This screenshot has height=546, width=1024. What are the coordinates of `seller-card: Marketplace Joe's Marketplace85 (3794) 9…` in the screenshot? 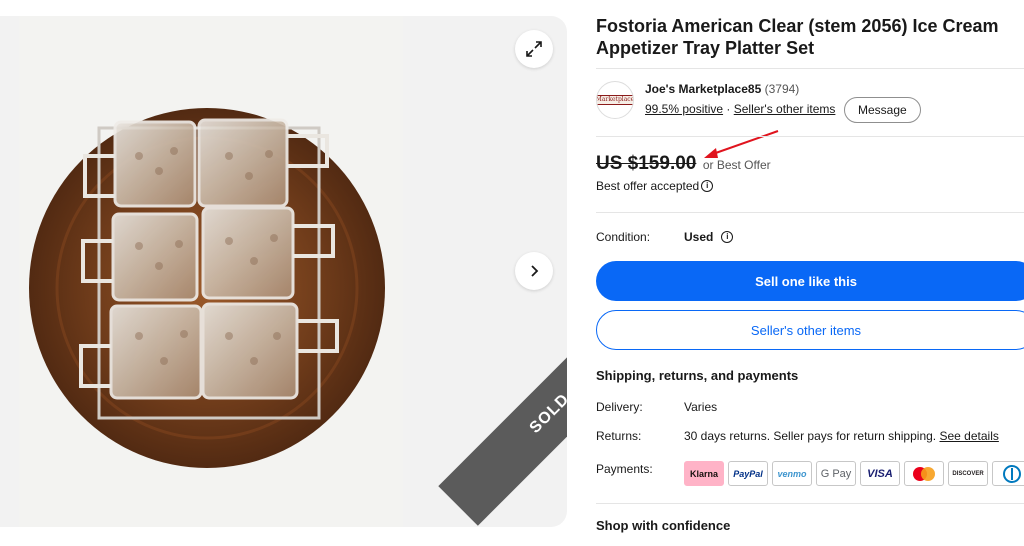 It's located at (810, 102).